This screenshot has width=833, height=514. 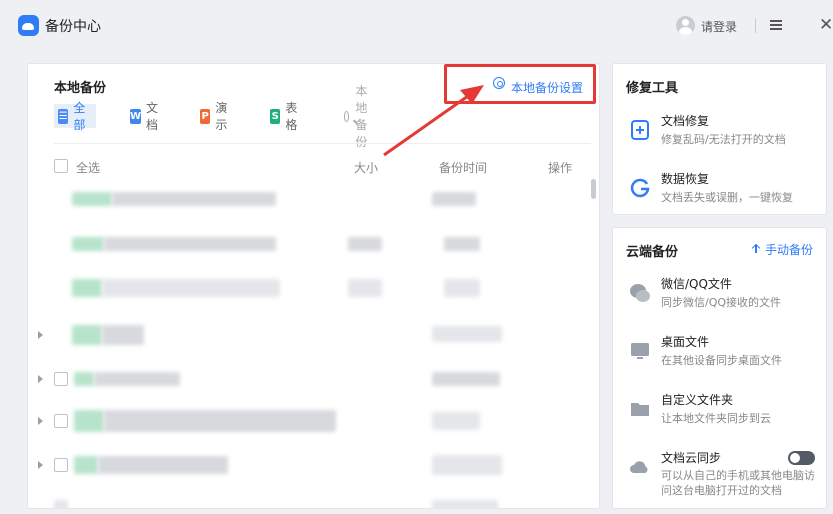 What do you see at coordinates (789, 250) in the screenshot?
I see `manual-backup-label: 手动备份` at bounding box center [789, 250].